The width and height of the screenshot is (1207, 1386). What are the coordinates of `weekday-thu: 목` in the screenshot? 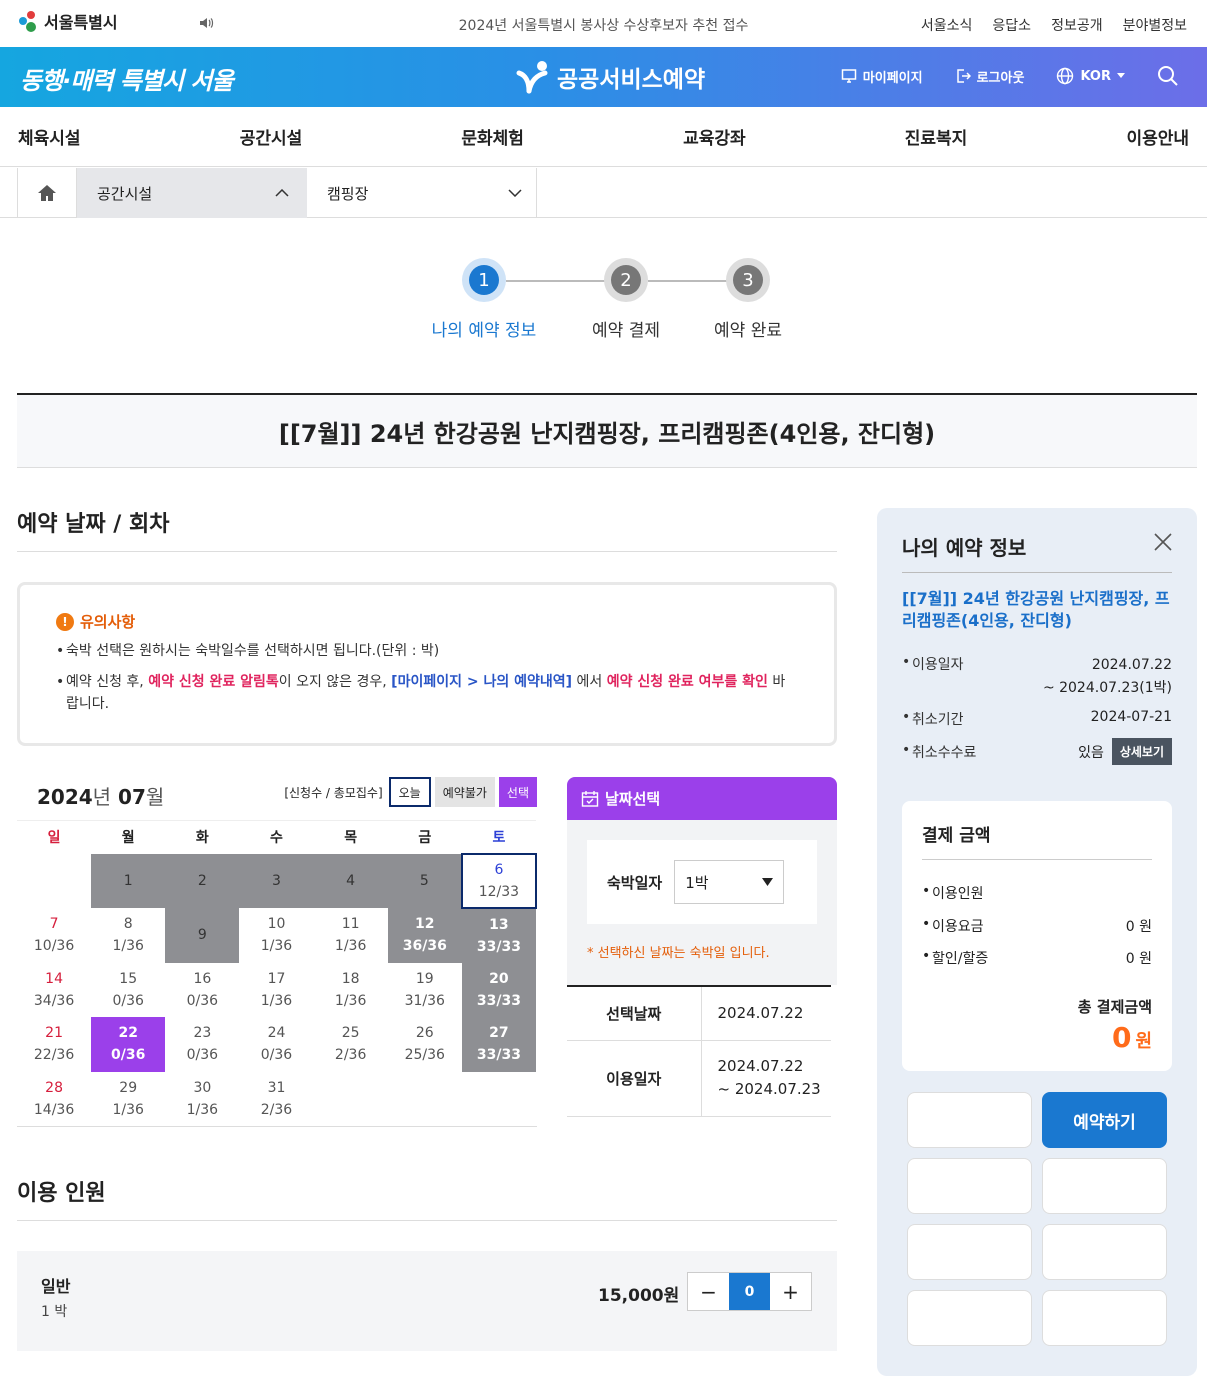 It's located at (350, 837).